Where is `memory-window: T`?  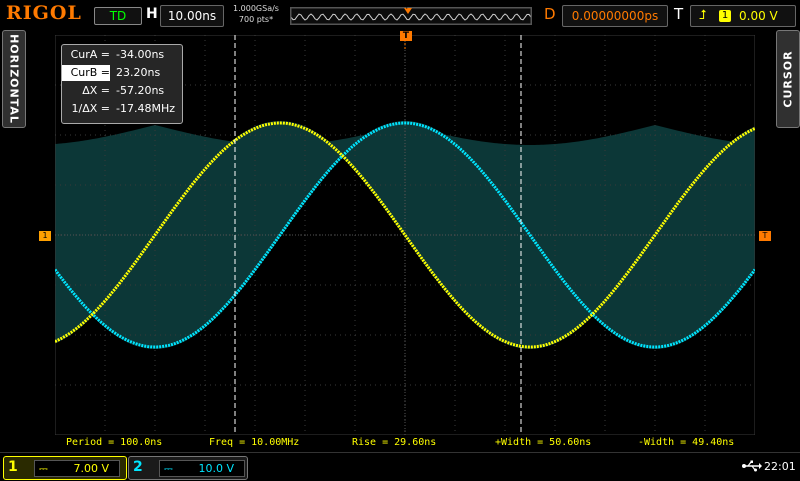
memory-window: T is located at coordinates (411, 14).